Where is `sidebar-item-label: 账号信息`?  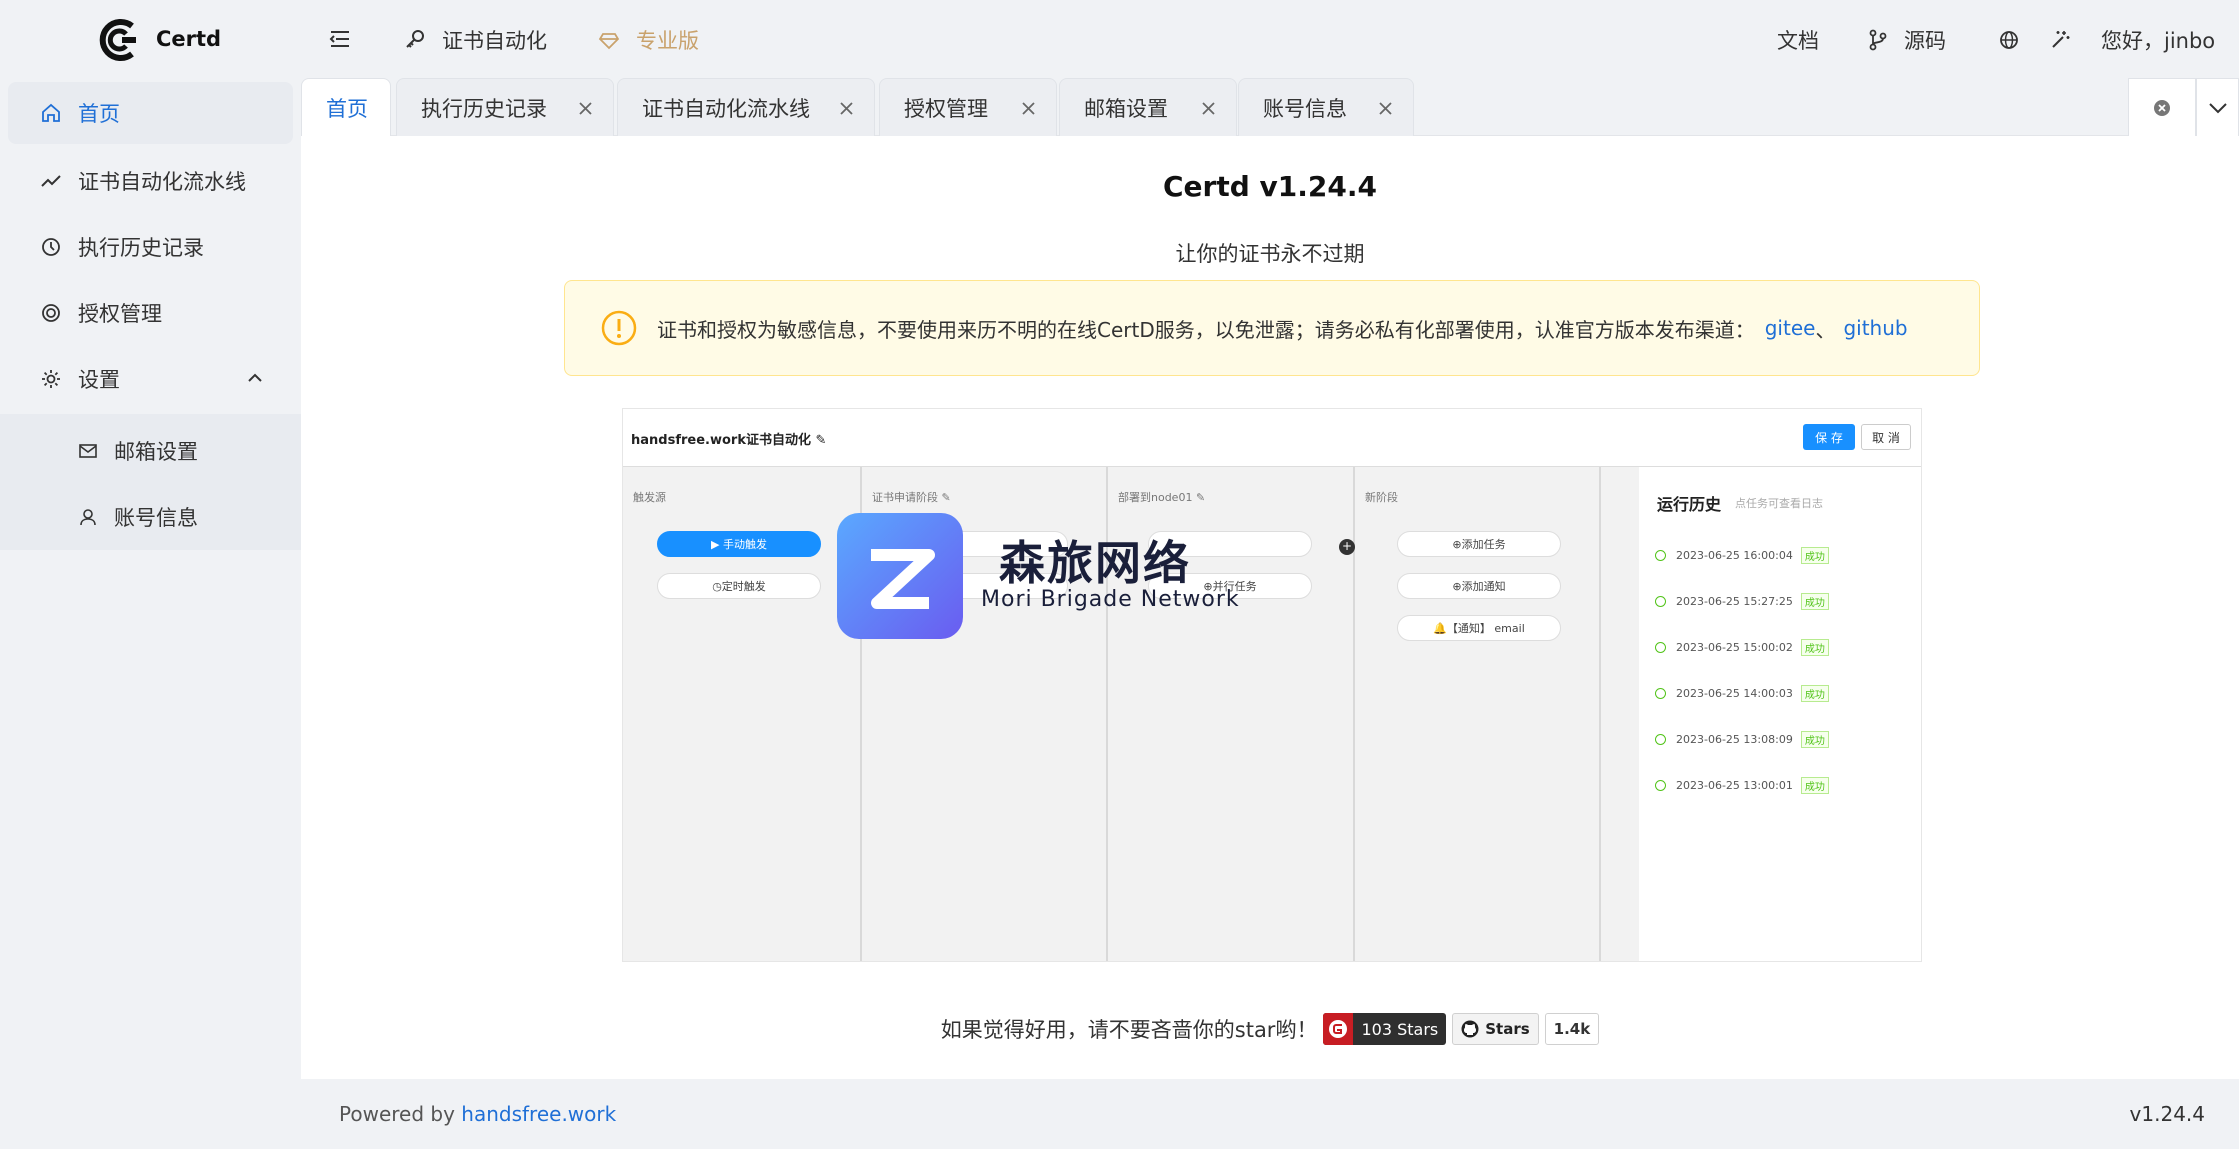 sidebar-item-label: 账号信息 is located at coordinates (156, 518).